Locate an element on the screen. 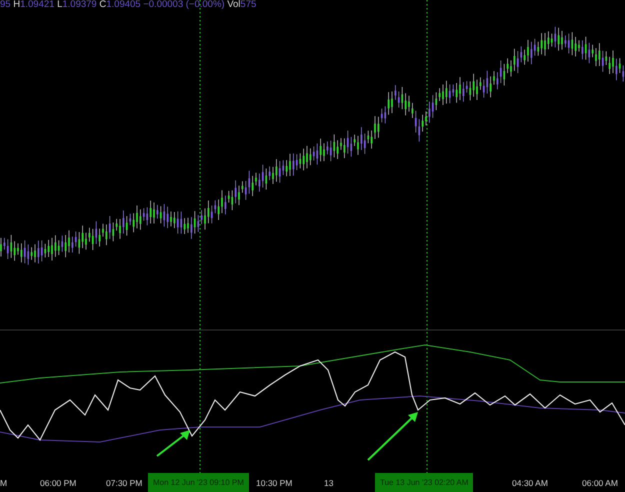  axis-label: M is located at coordinates (4, 483).